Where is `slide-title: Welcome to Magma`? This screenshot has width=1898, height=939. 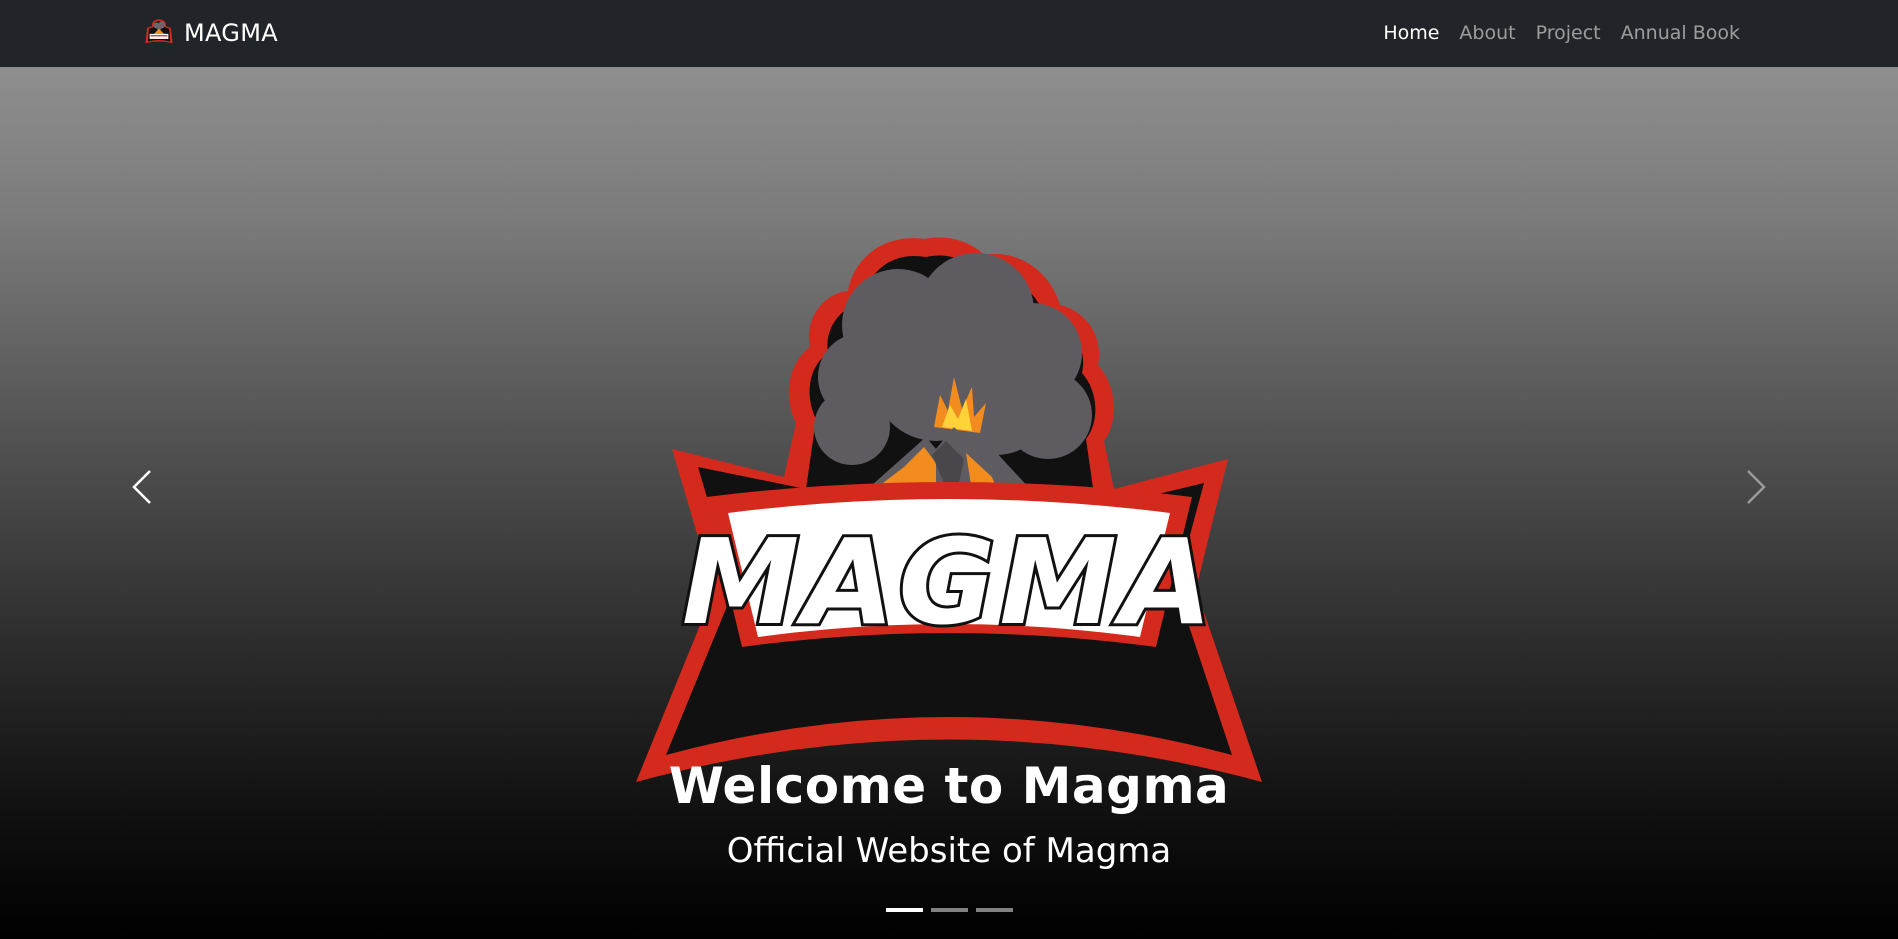 slide-title: Welcome to Magma is located at coordinates (949, 786).